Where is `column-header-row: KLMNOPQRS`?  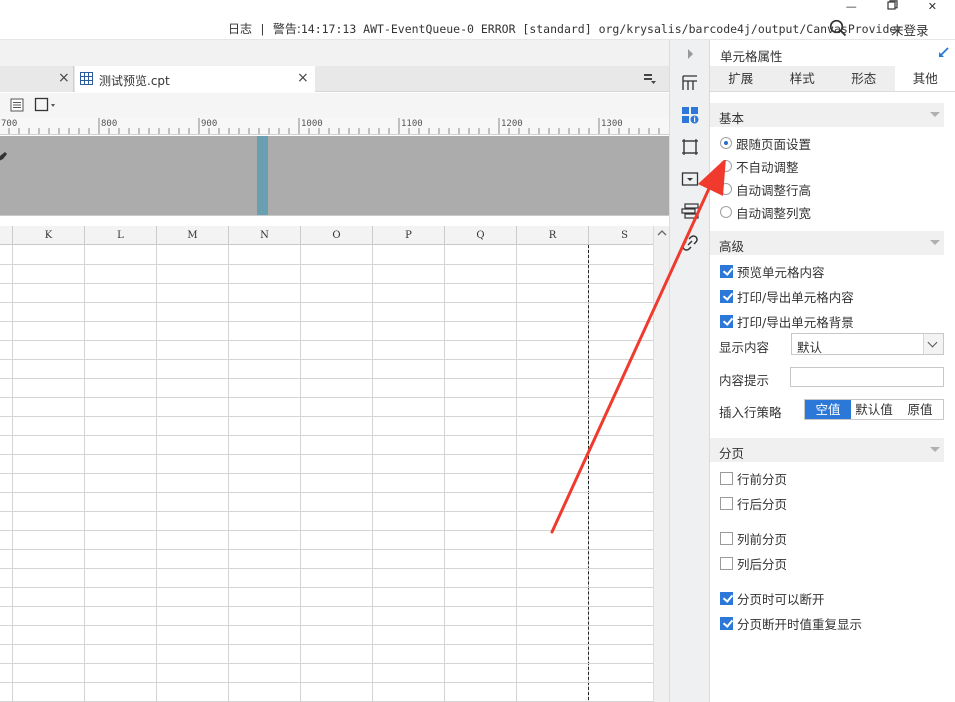 column-header-row: KLMNOPQRS is located at coordinates (326, 235).